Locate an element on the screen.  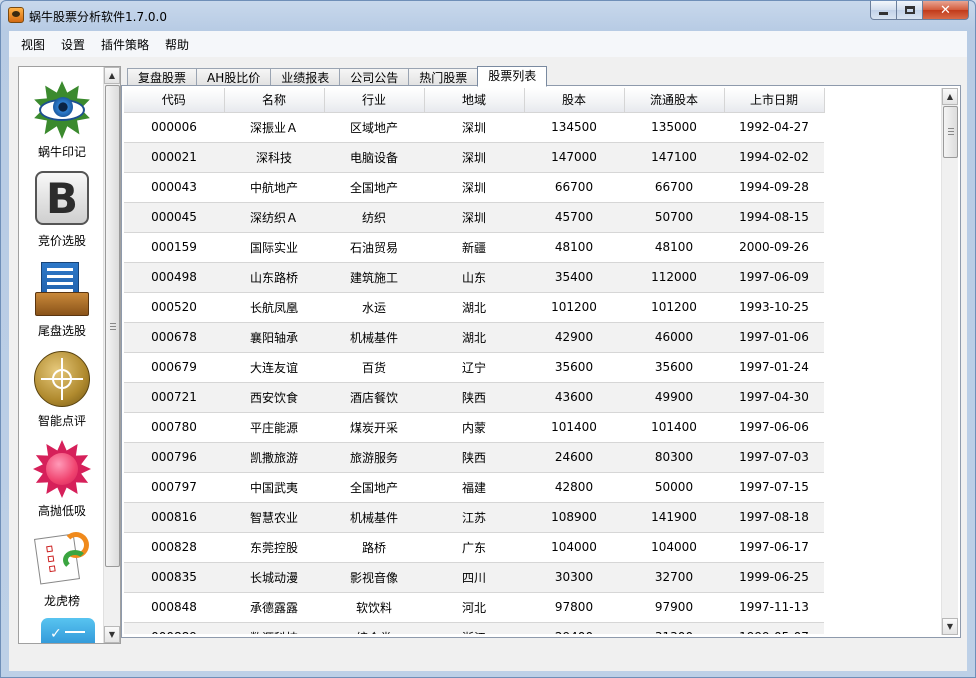
cell-listing-date: 1997-07-15 is located at coordinates (774, 487).